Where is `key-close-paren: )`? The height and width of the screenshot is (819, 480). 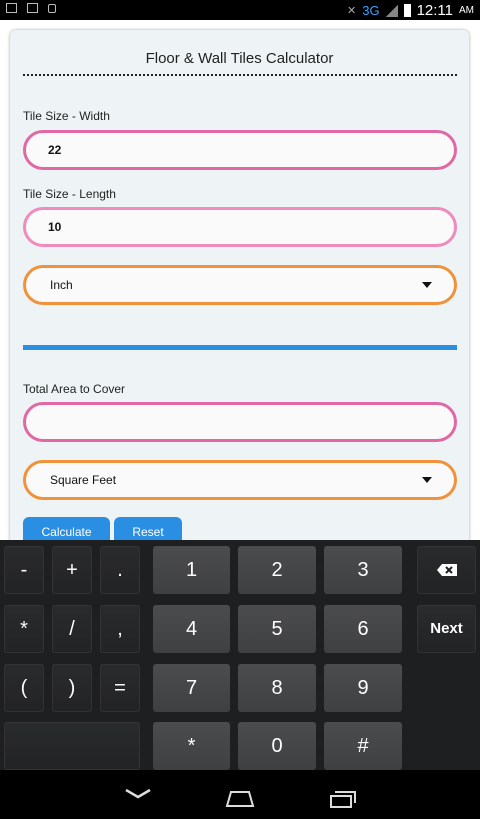 key-close-paren: ) is located at coordinates (72, 688).